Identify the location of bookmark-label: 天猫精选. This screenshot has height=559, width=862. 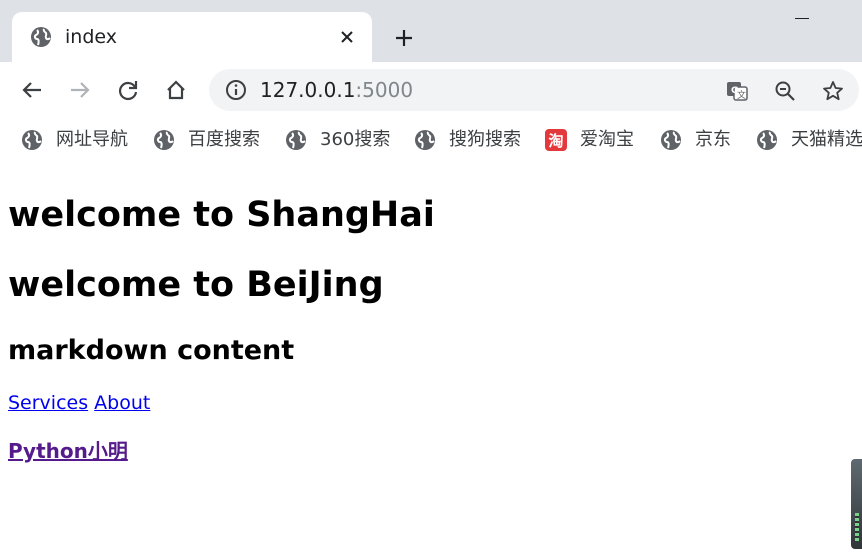
(826, 139).